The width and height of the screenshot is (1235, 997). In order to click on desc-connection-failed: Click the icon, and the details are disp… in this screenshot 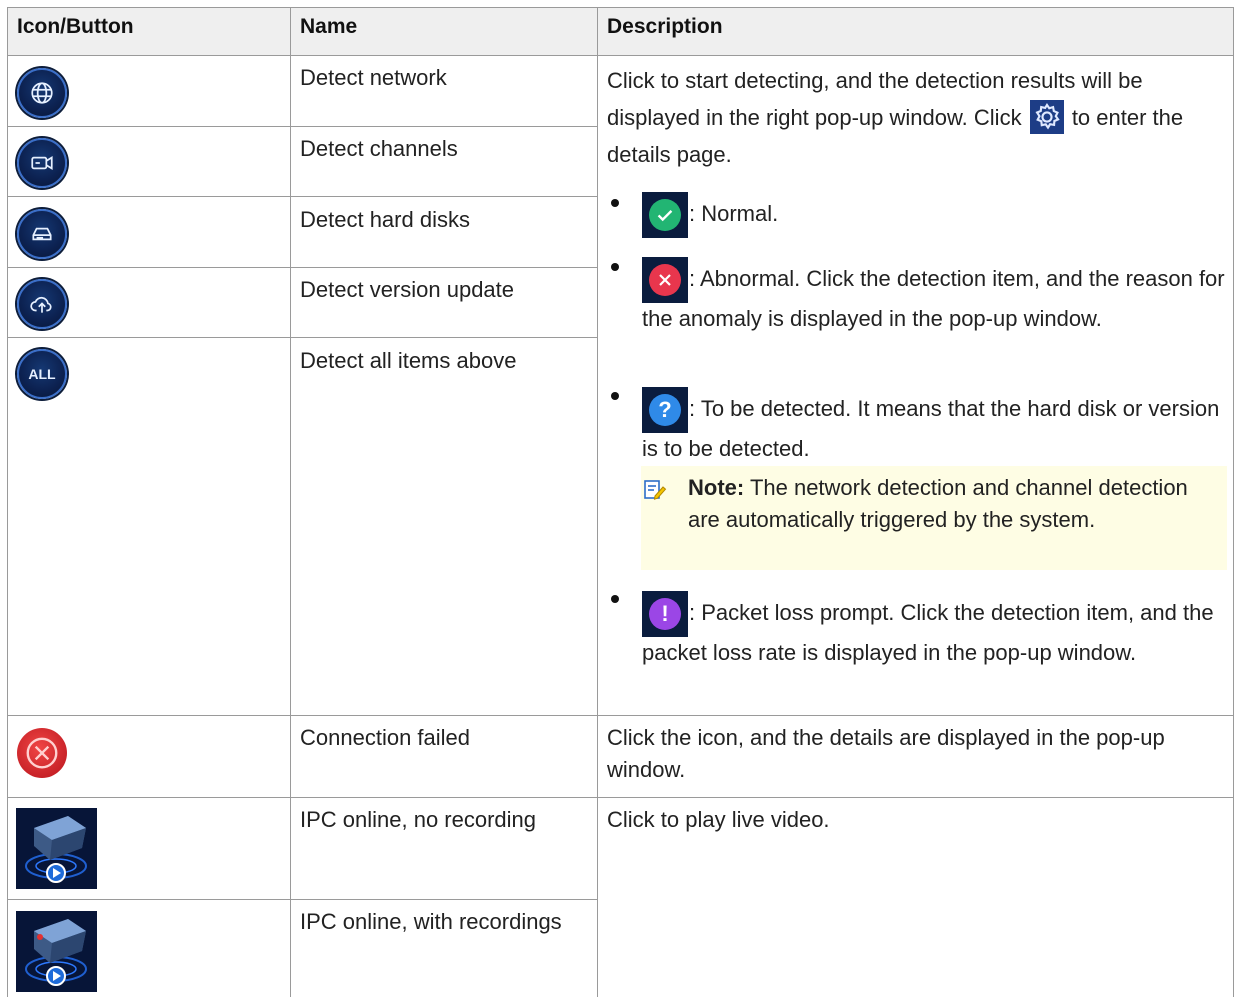, I will do `click(886, 753)`.